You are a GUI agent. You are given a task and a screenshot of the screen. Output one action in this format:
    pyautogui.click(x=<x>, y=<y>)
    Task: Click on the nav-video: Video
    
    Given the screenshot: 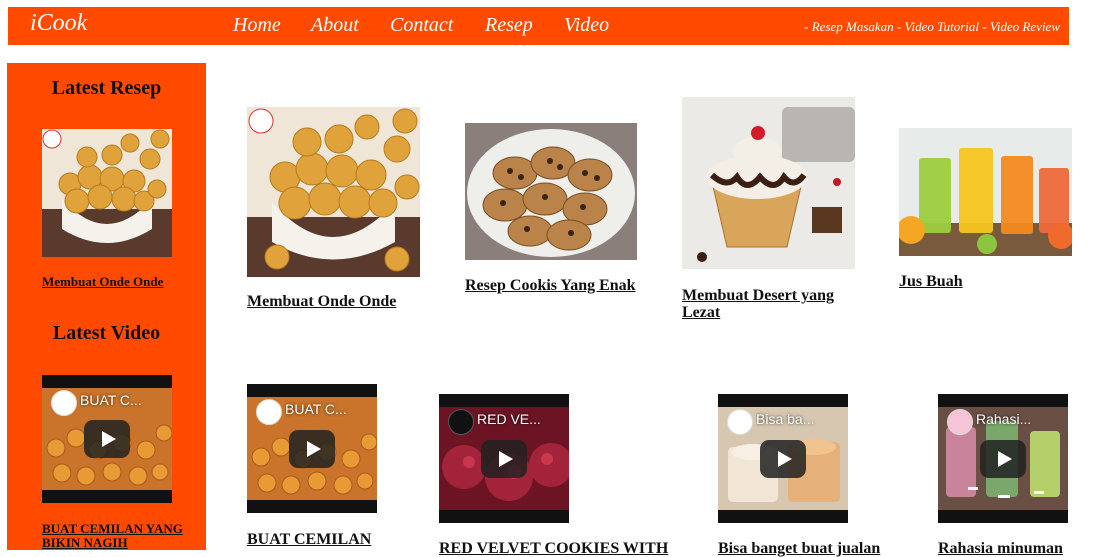 What is the action you would take?
    pyautogui.click(x=586, y=25)
    